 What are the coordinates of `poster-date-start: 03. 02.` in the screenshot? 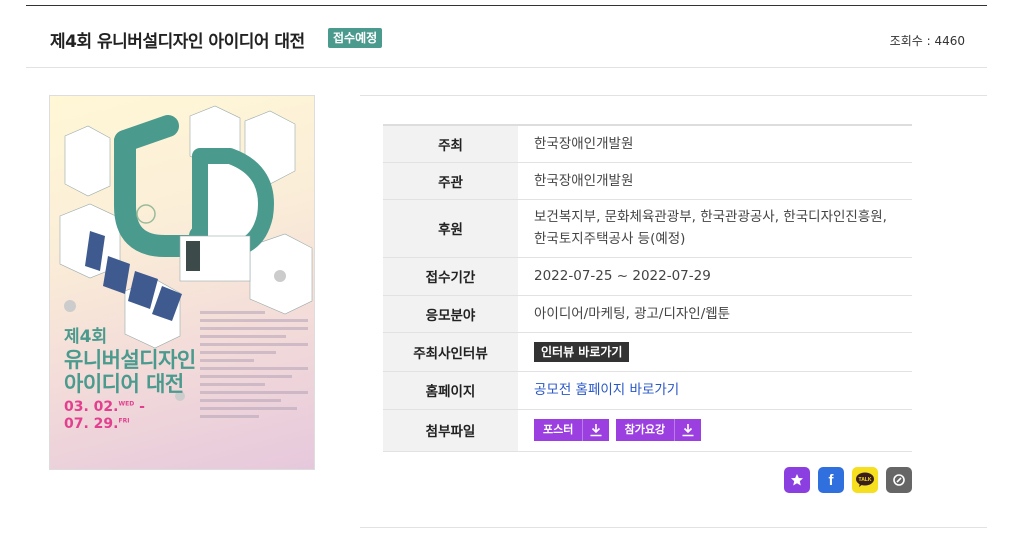 It's located at (91, 407).